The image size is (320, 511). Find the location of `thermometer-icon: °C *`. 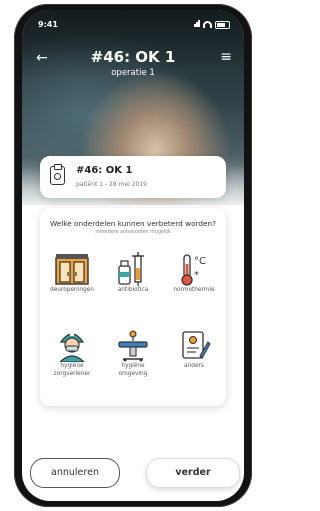

thermometer-icon: °C * is located at coordinates (194, 269).